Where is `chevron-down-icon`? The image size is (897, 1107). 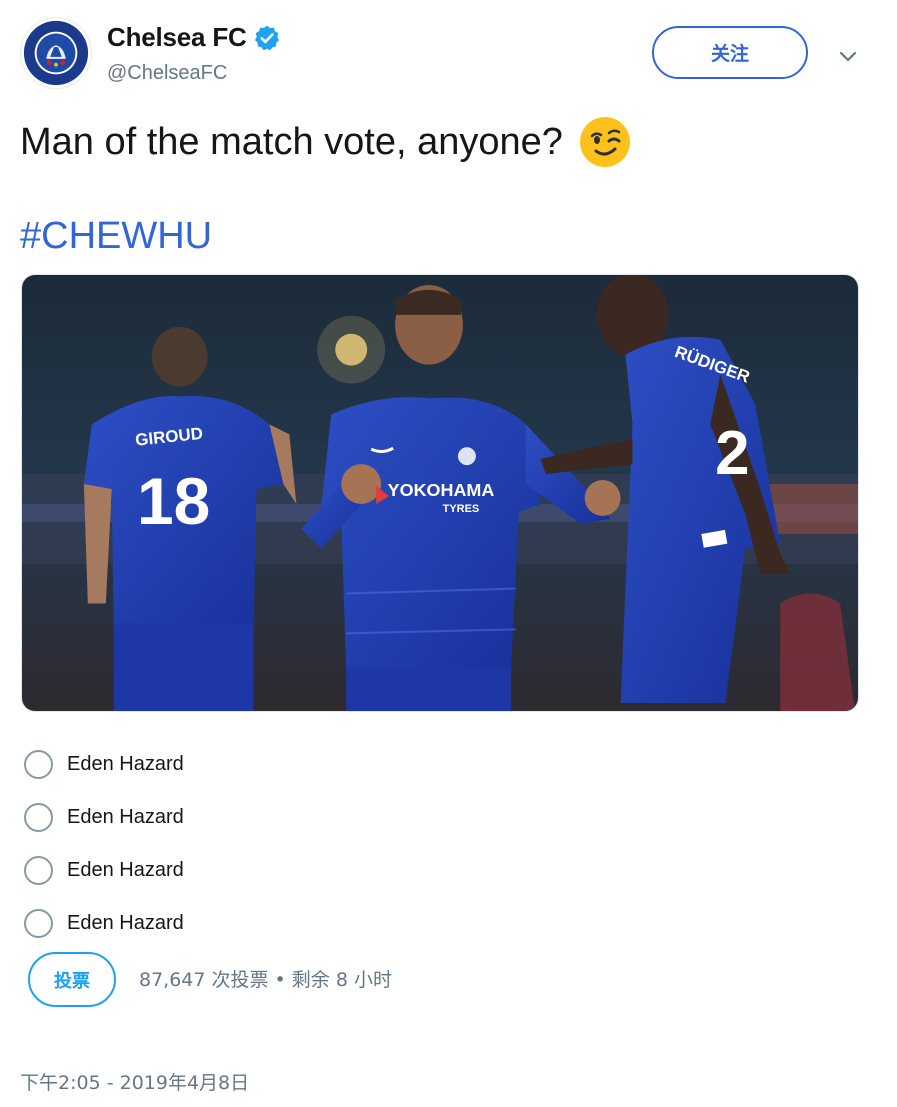
chevron-down-icon is located at coordinates (848, 56).